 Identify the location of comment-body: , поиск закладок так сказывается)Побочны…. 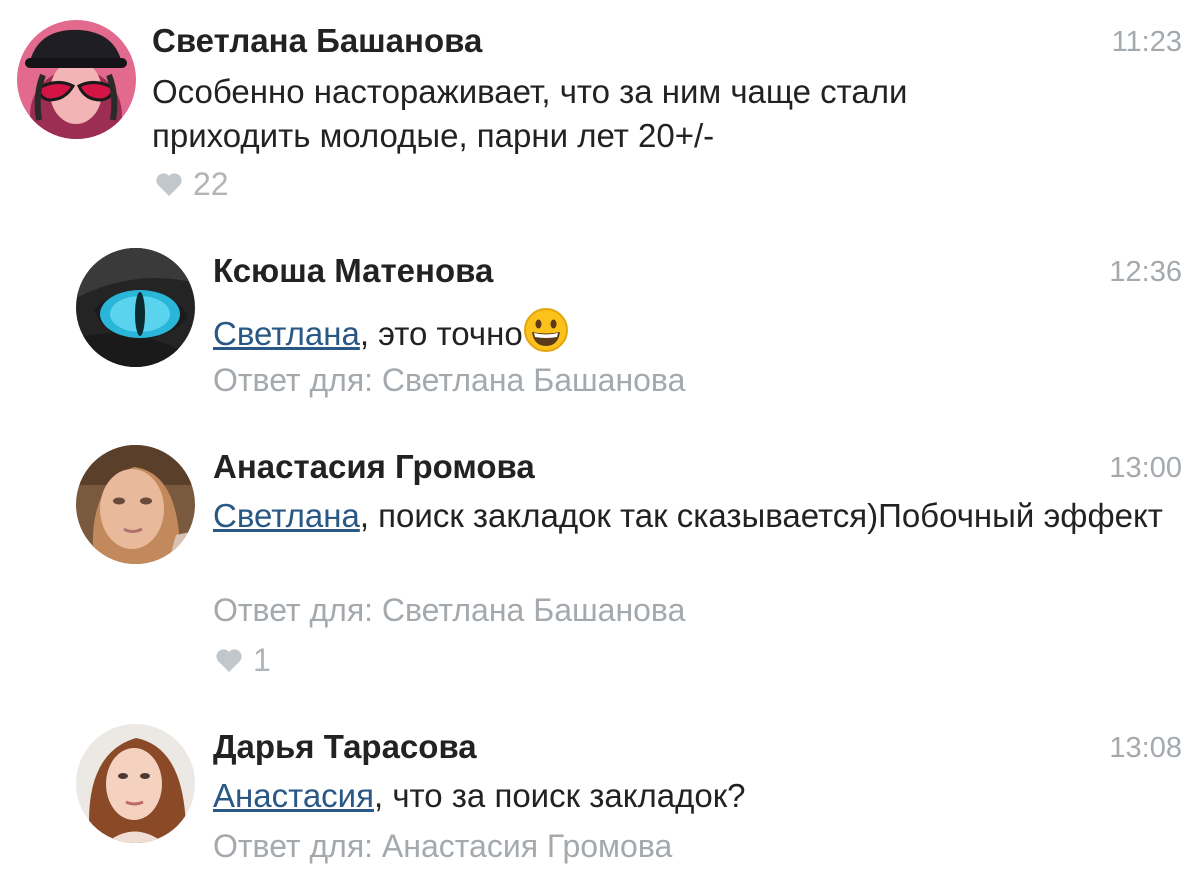
(761, 515).